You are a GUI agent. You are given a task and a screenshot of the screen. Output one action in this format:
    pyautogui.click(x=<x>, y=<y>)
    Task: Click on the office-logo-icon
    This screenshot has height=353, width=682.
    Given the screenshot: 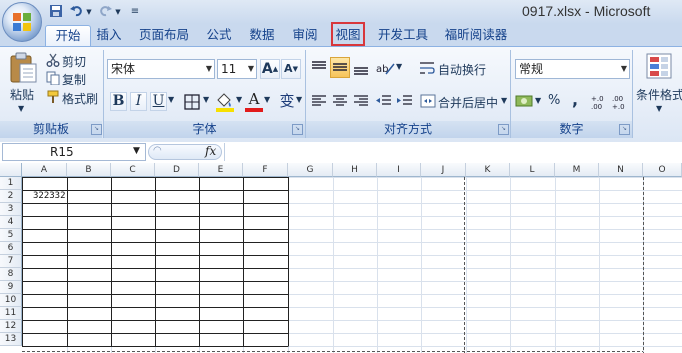 What is the action you would take?
    pyautogui.click(x=22, y=22)
    